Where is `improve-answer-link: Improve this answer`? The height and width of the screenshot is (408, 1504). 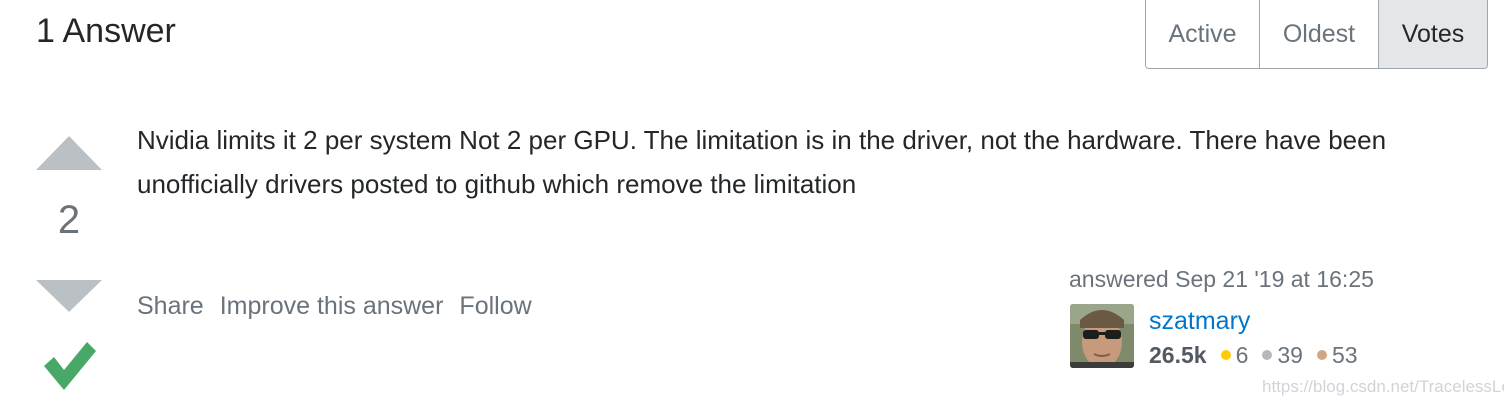 improve-answer-link: Improve this answer is located at coordinates (332, 306).